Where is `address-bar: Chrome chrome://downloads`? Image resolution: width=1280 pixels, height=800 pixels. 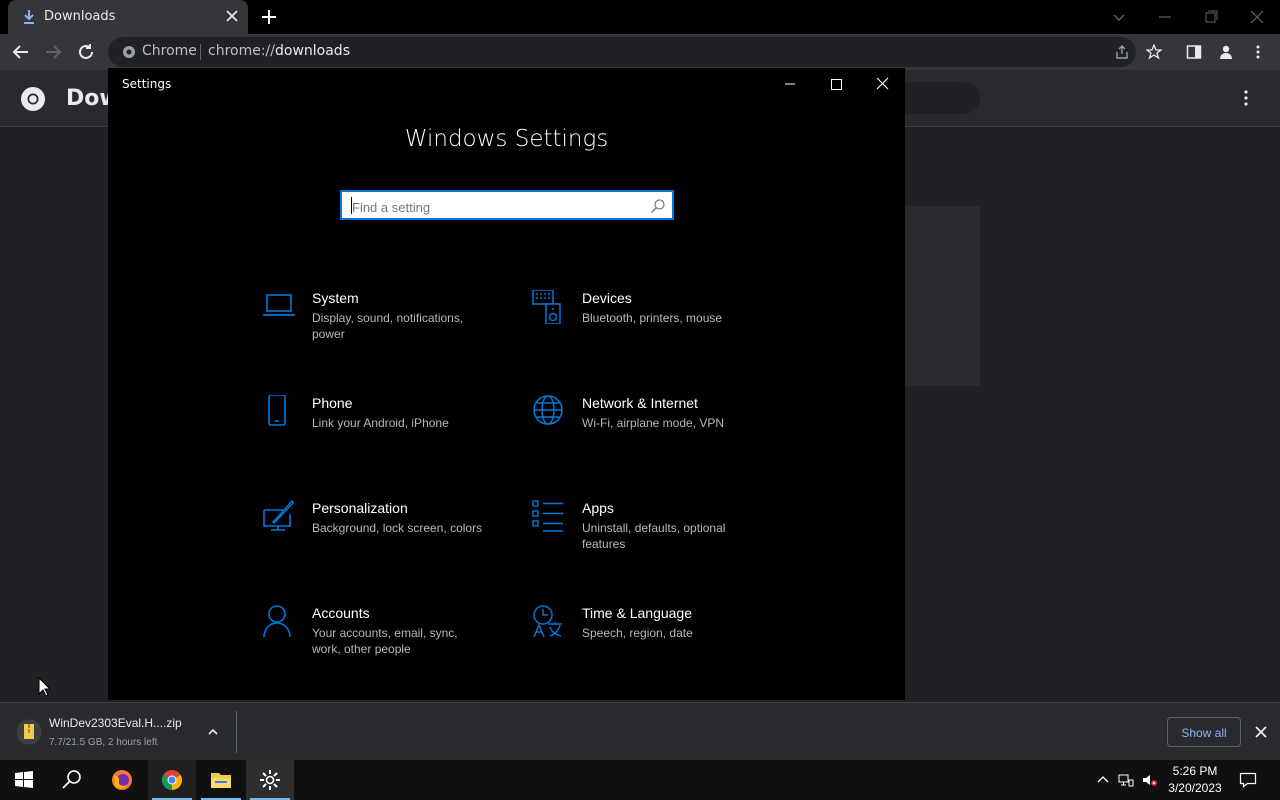 address-bar: Chrome chrome://downloads is located at coordinates (622, 52).